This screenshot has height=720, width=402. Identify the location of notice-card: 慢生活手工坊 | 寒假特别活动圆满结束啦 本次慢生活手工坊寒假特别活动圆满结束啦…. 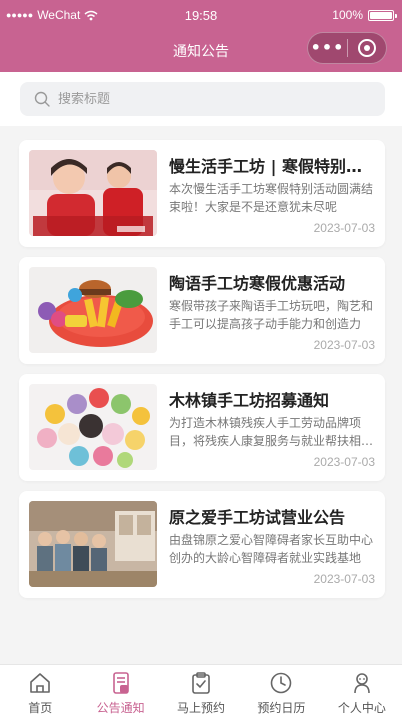
(202, 193).